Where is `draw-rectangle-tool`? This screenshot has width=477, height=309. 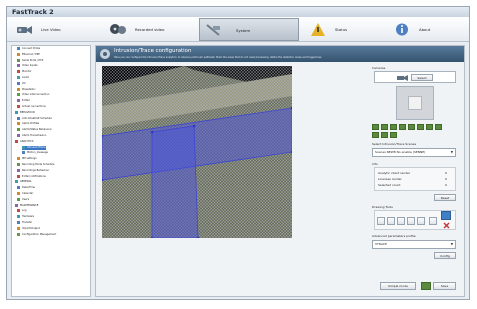 draw-rectangle-tool is located at coordinates (391, 221).